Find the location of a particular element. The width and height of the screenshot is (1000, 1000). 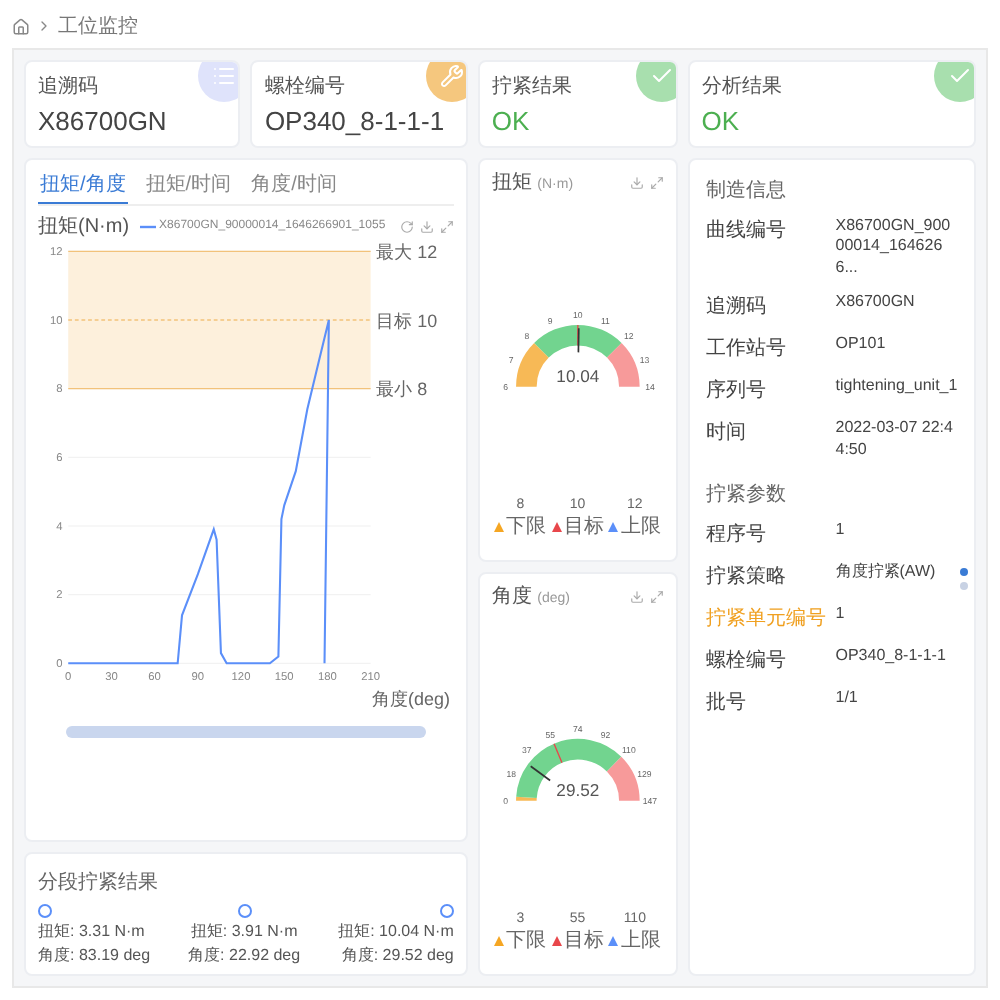

field-label: 曲线编号 is located at coordinates (746, 230).